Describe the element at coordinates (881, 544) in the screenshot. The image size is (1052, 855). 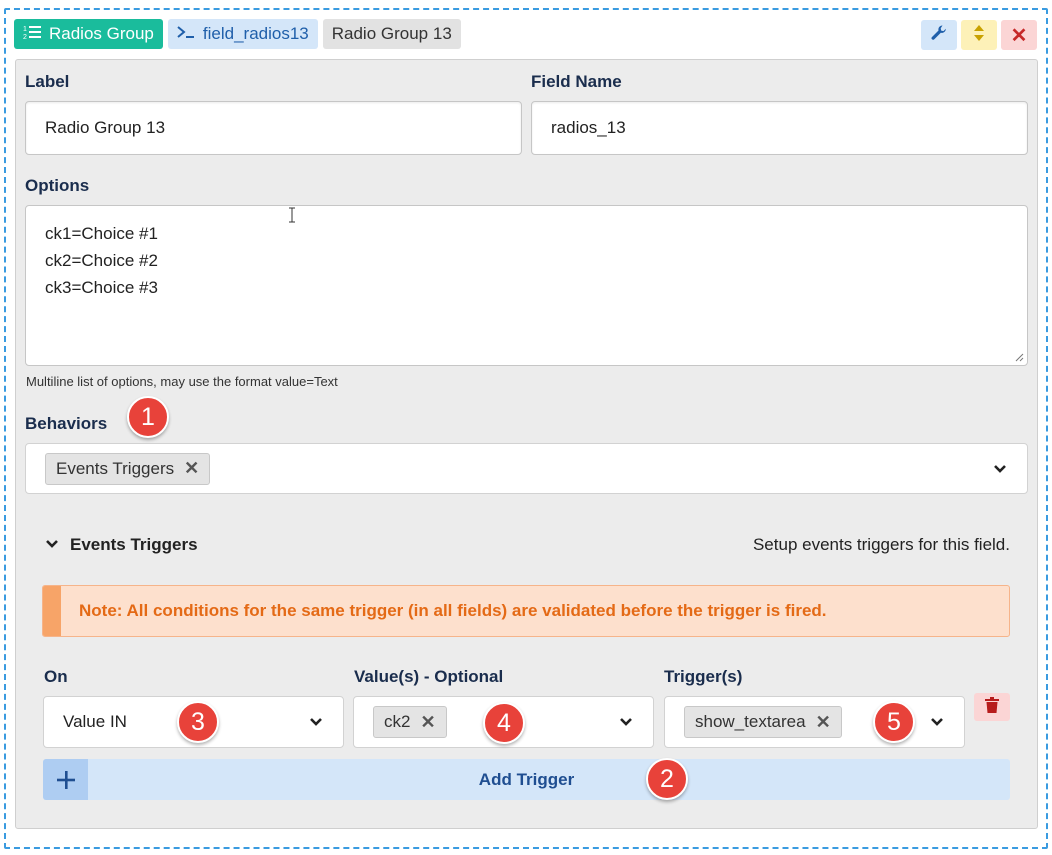
I see `events-section-hint: Setup events triggers for this field.` at that location.